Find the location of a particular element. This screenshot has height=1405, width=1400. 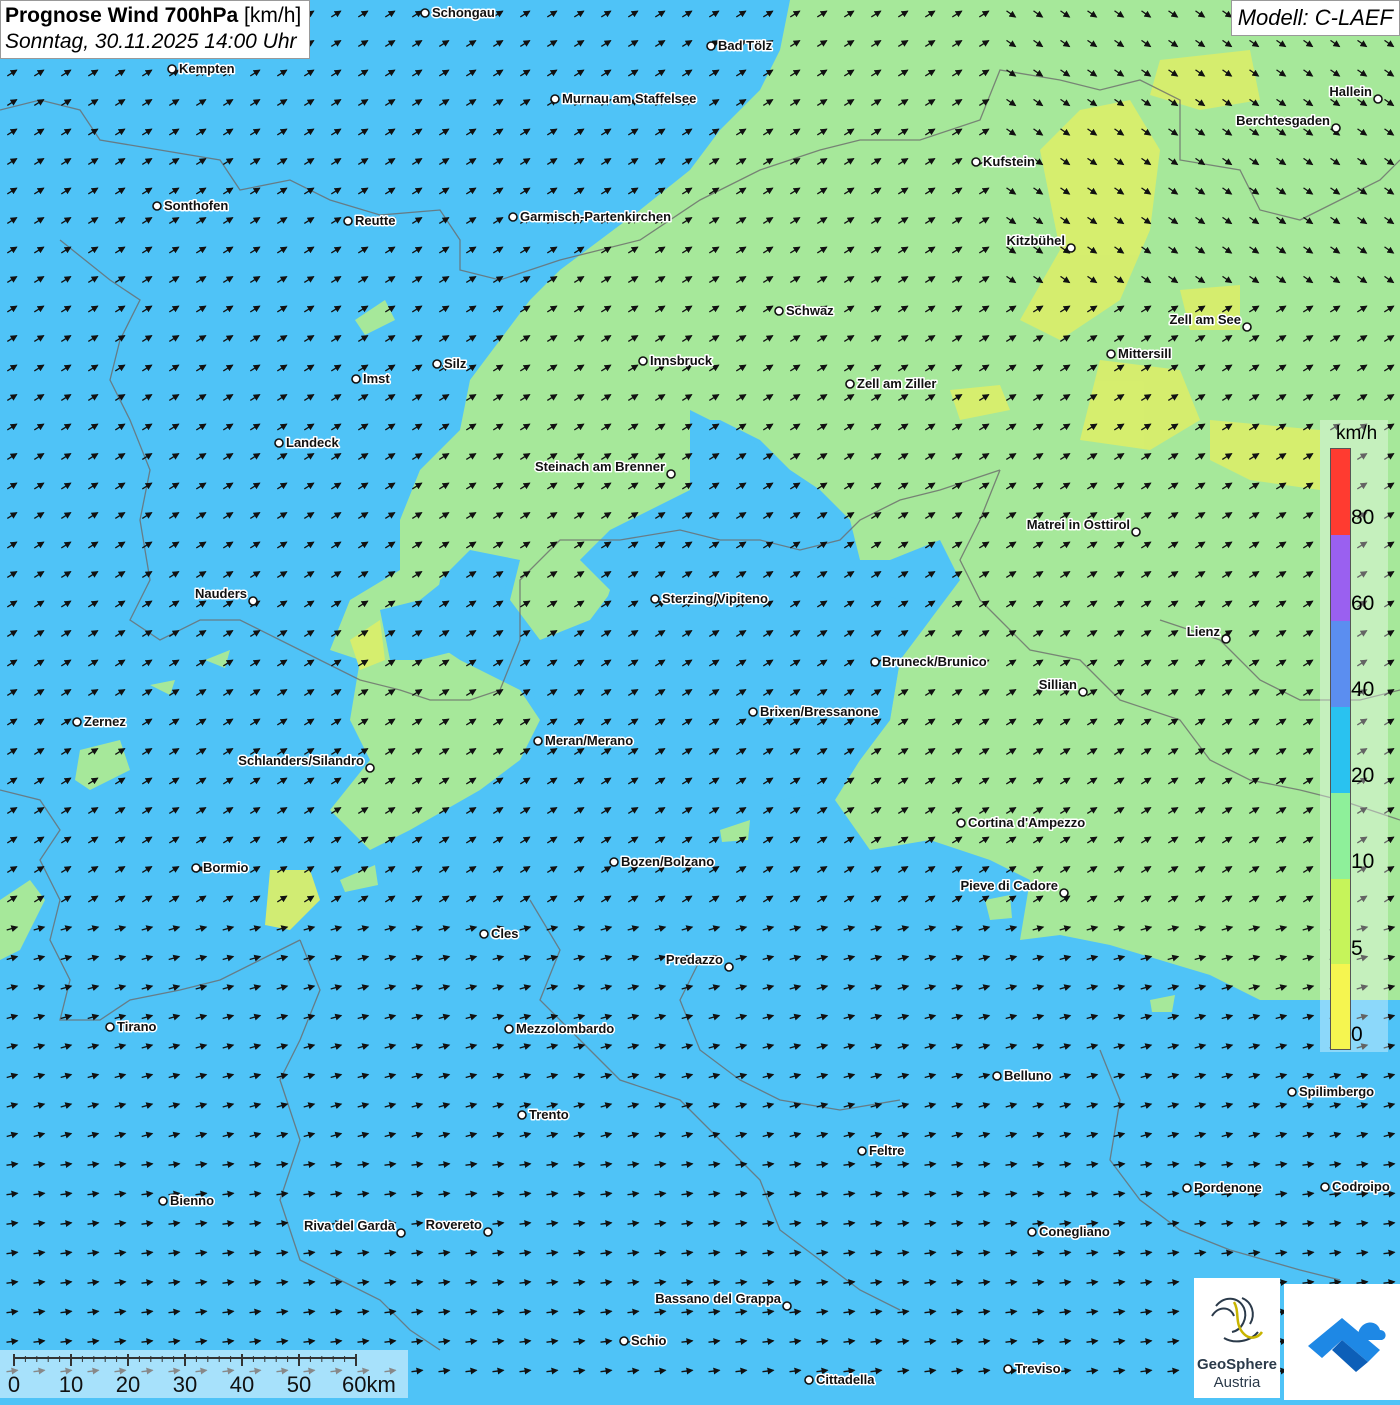

city-label: Pieve di Cadore is located at coordinates (1009, 885).